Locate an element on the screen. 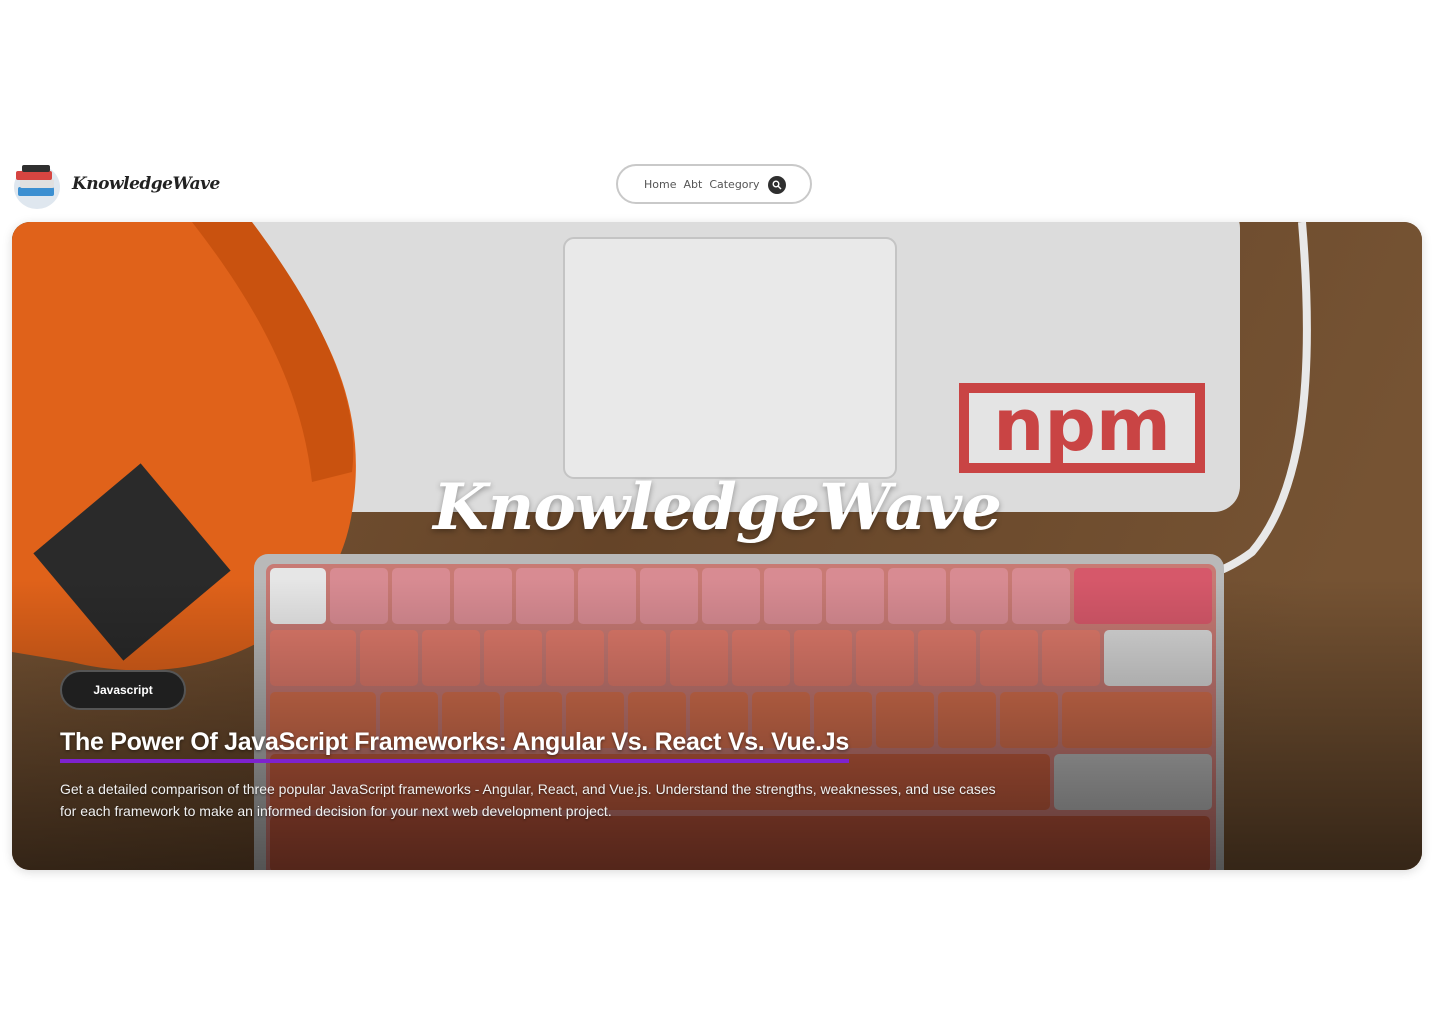  category-tag: Javascript is located at coordinates (123, 690).